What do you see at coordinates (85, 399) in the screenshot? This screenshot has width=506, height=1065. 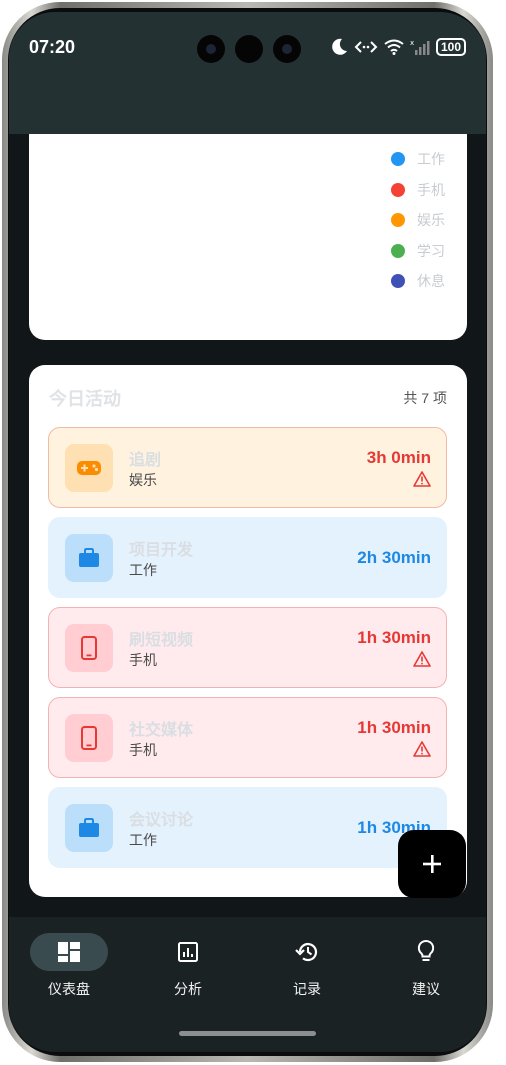 I see `activity-title: 今日活动` at bounding box center [85, 399].